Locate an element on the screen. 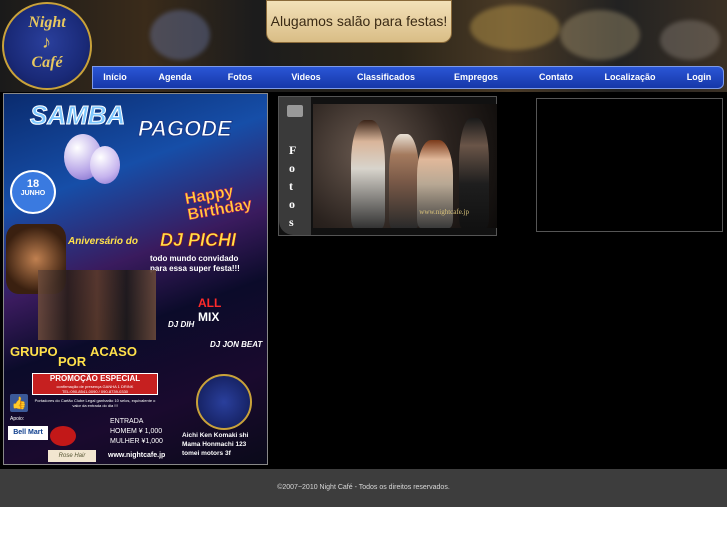 The height and width of the screenshot is (545, 727). saxophone-icon: ♪ is located at coordinates (46, 42).